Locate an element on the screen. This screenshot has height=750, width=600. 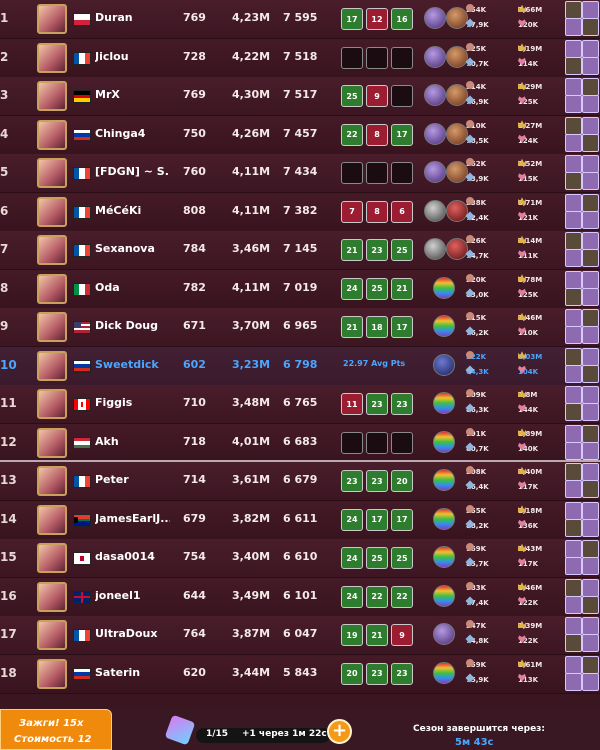
team-cards is located at coordinates (582, 211).